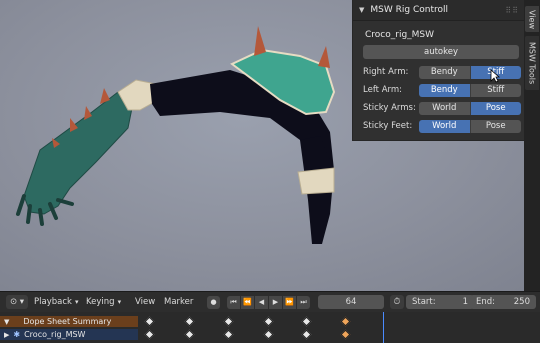  I want to click on sticky-feet-world-option: World, so click(444, 126).